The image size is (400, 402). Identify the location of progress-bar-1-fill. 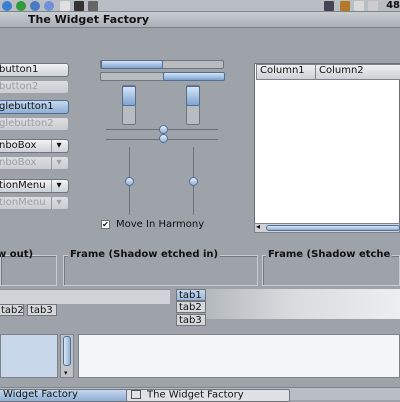
(132, 64).